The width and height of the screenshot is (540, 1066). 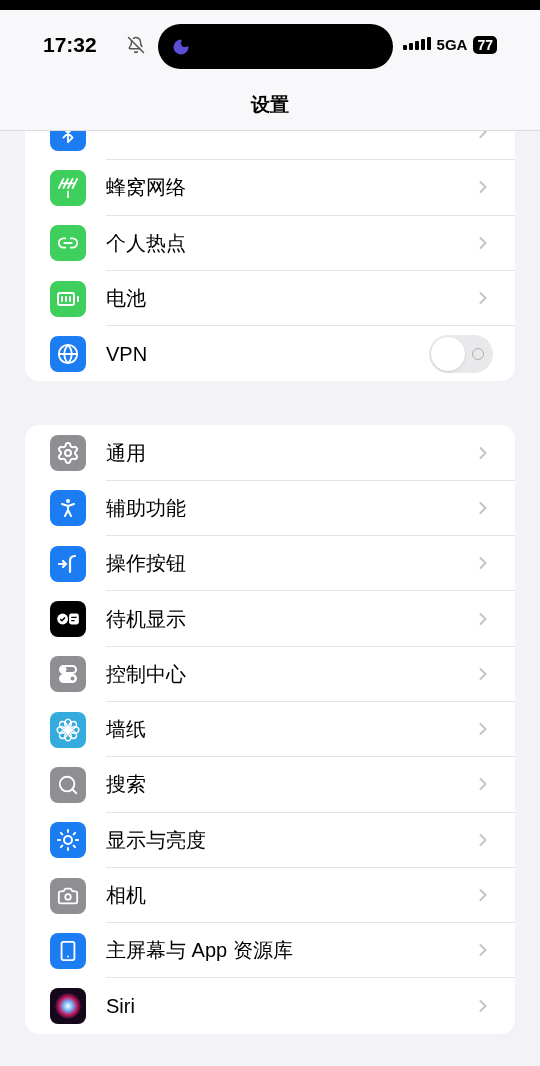 I want to click on link-icon, so click(x=68, y=243).